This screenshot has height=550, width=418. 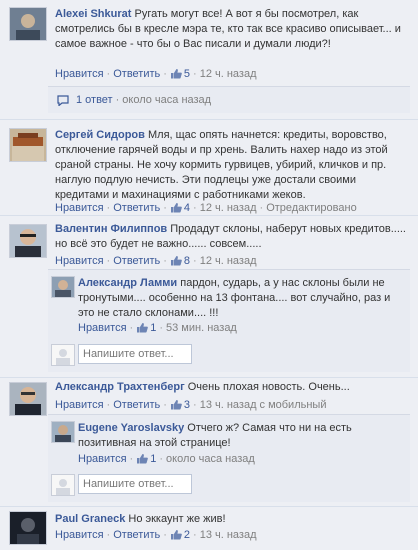 I want to click on like-count: 5, so click(x=187, y=74).